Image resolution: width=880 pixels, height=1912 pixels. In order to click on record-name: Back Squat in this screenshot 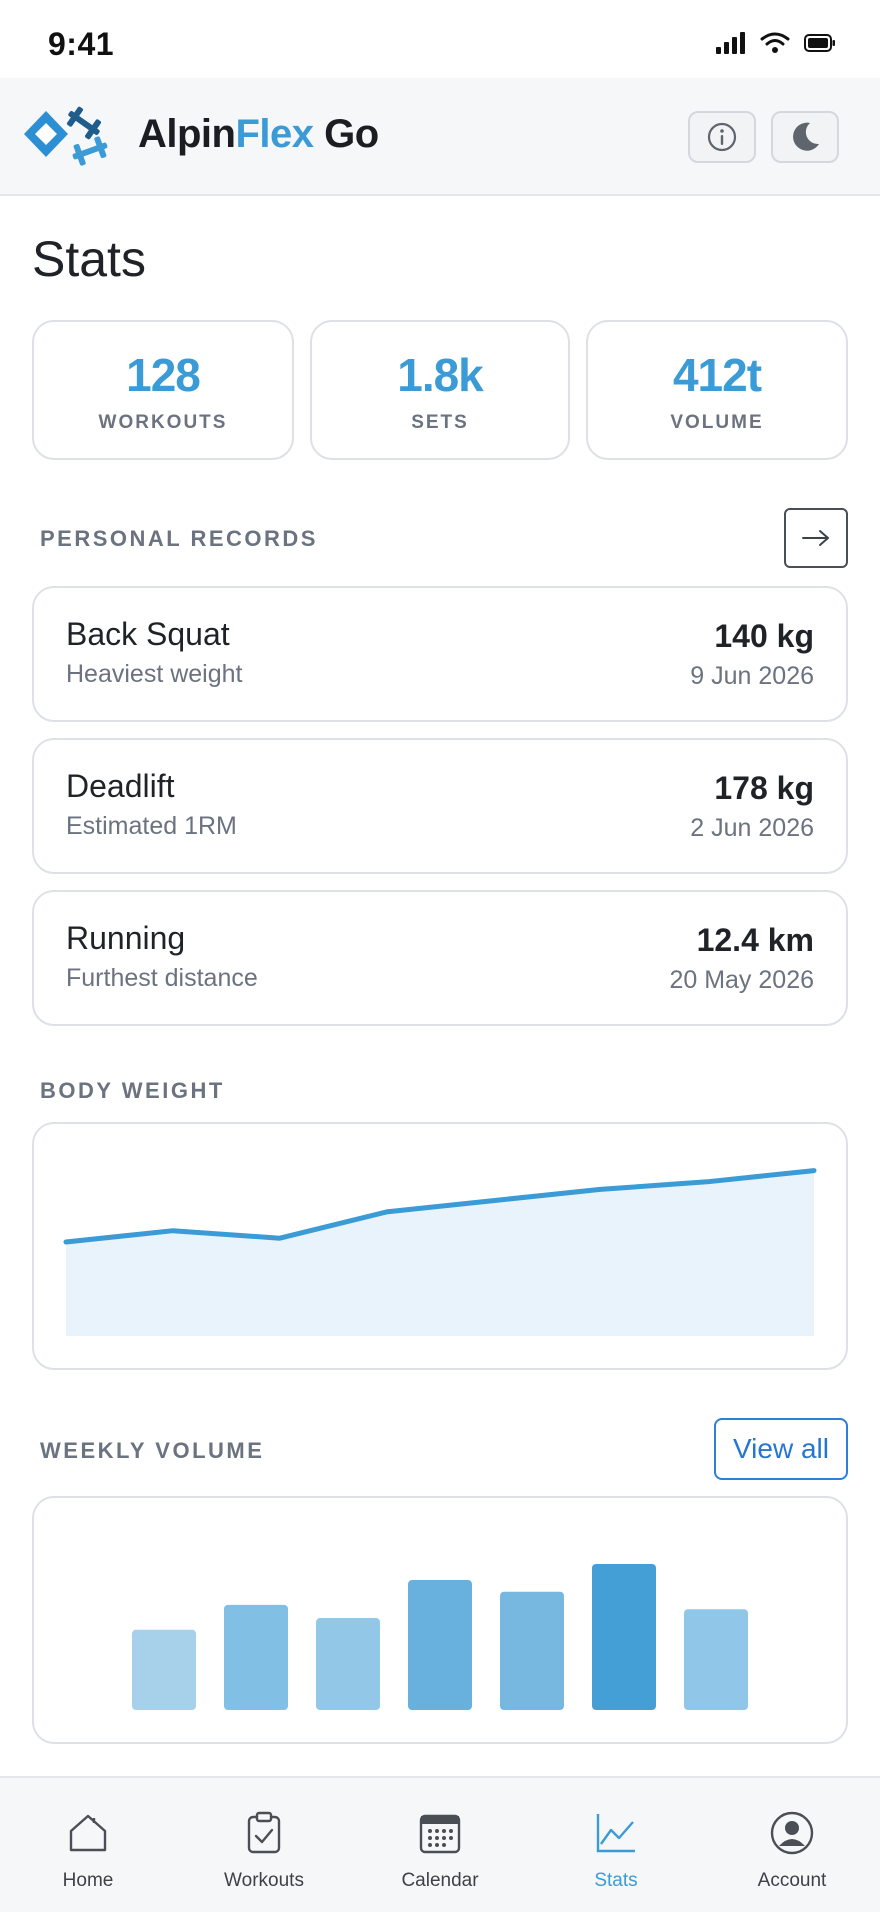, I will do `click(148, 634)`.